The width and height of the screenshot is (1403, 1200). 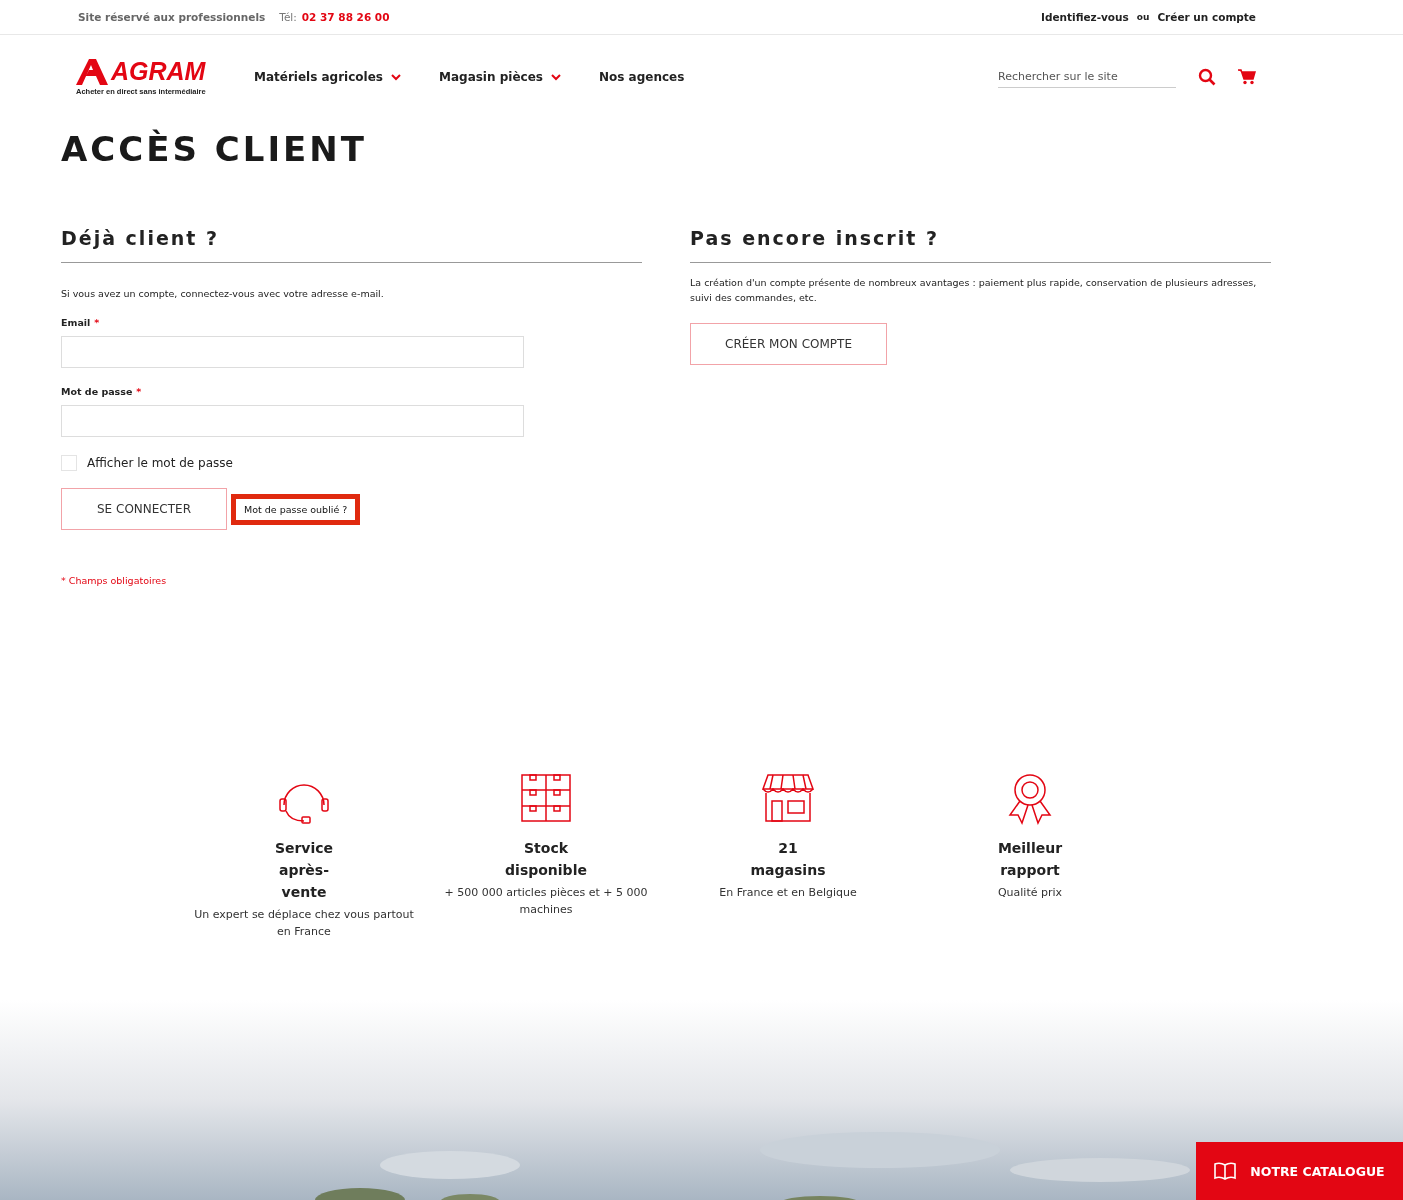 What do you see at coordinates (1207, 77) in the screenshot?
I see `search-icon` at bounding box center [1207, 77].